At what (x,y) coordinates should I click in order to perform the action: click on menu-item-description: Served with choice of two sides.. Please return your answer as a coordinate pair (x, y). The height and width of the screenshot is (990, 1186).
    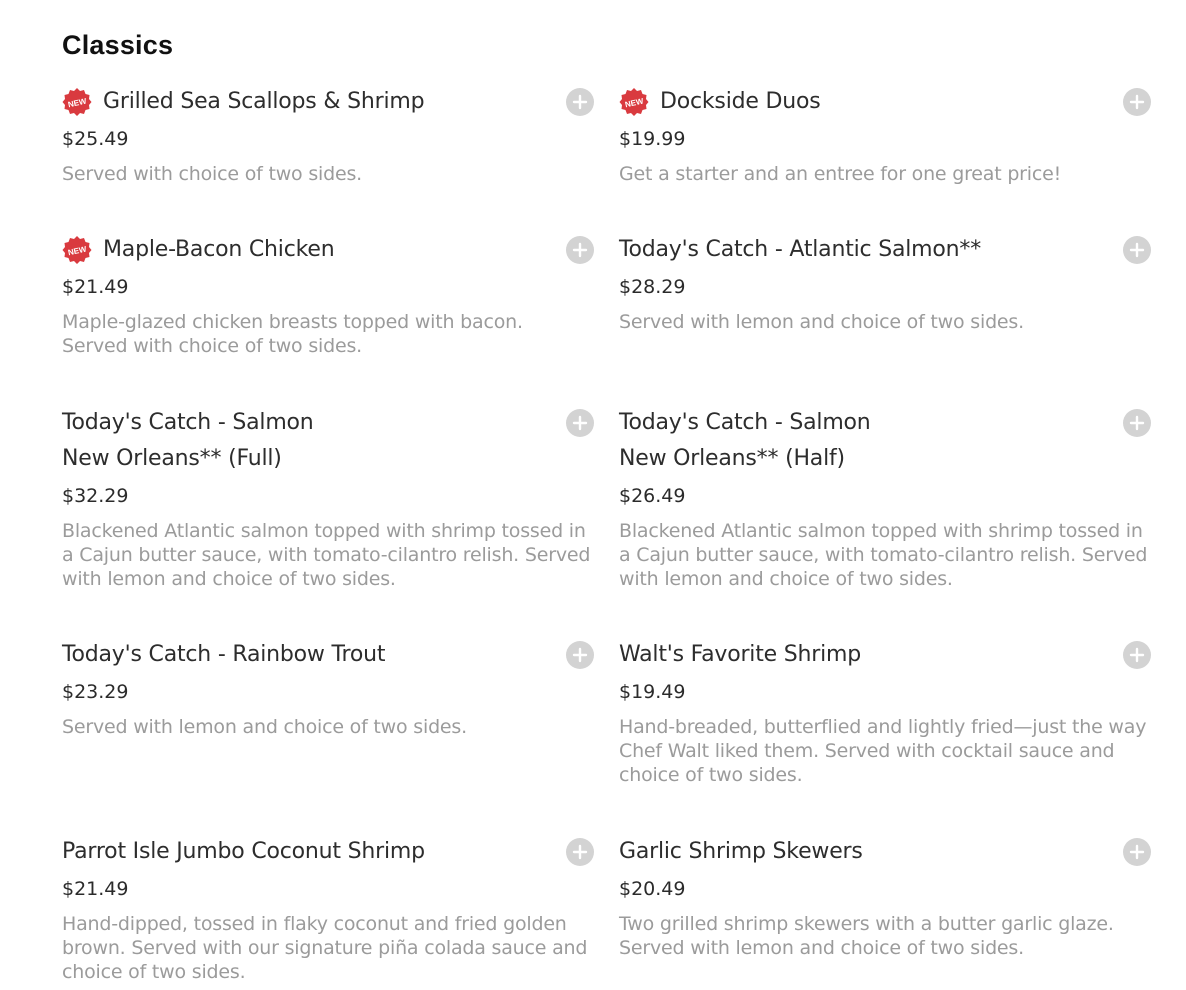
    Looking at the image, I should click on (212, 174).